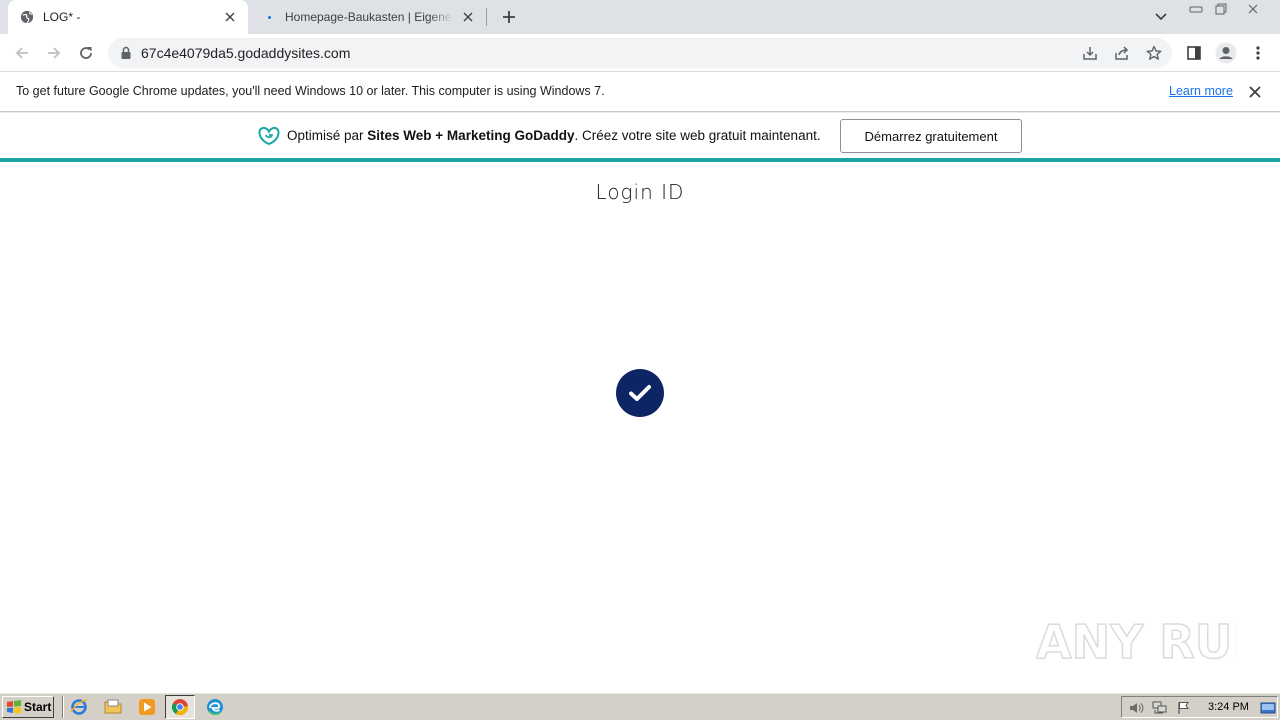 The width and height of the screenshot is (1280, 720). I want to click on action-center-flag-icon, so click(1184, 708).